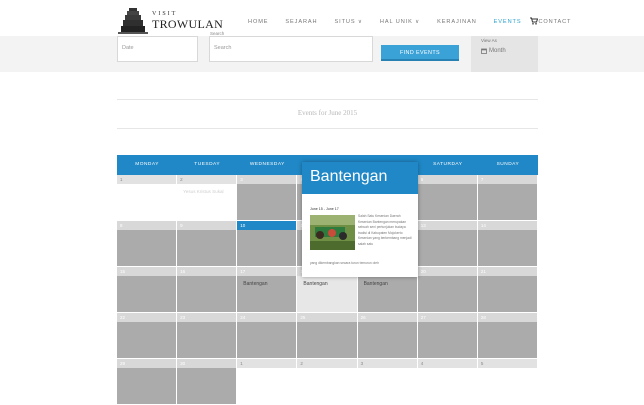  Describe the element at coordinates (207, 381) in the screenshot. I see `calendar-day-cell: 30` at that location.